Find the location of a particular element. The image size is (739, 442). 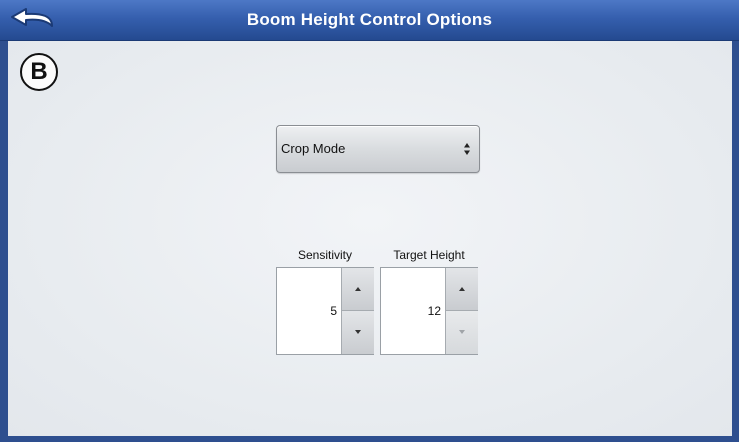

up-down-arrows-icon is located at coordinates (467, 149).